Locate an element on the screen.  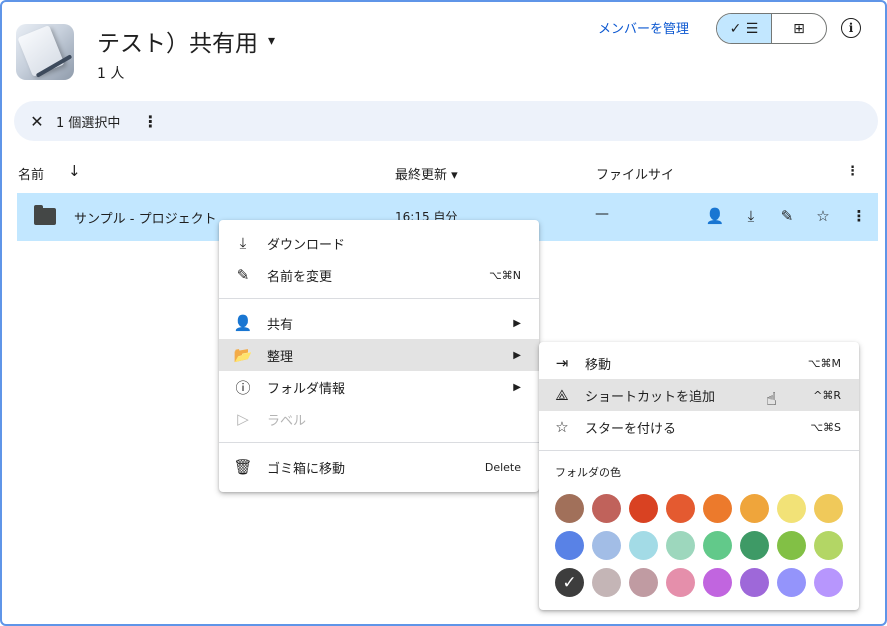
grid-view-button: ⊞ is located at coordinates (799, 28).